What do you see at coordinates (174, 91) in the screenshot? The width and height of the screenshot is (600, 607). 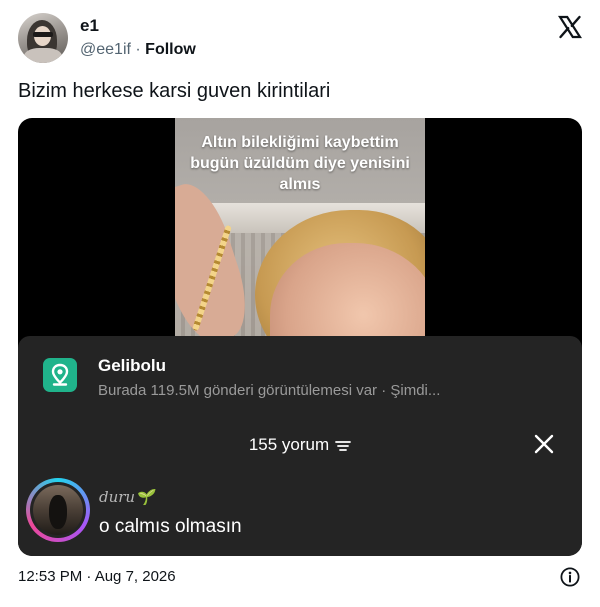 I see `tweet-text: Bizim herkese karsi guven kirintilari` at bounding box center [174, 91].